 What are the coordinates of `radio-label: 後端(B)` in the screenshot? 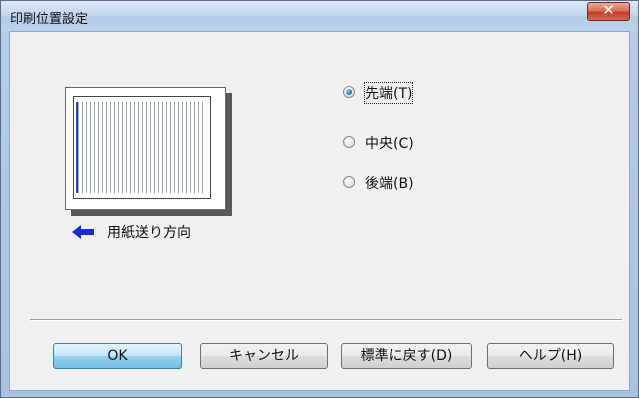 It's located at (389, 184).